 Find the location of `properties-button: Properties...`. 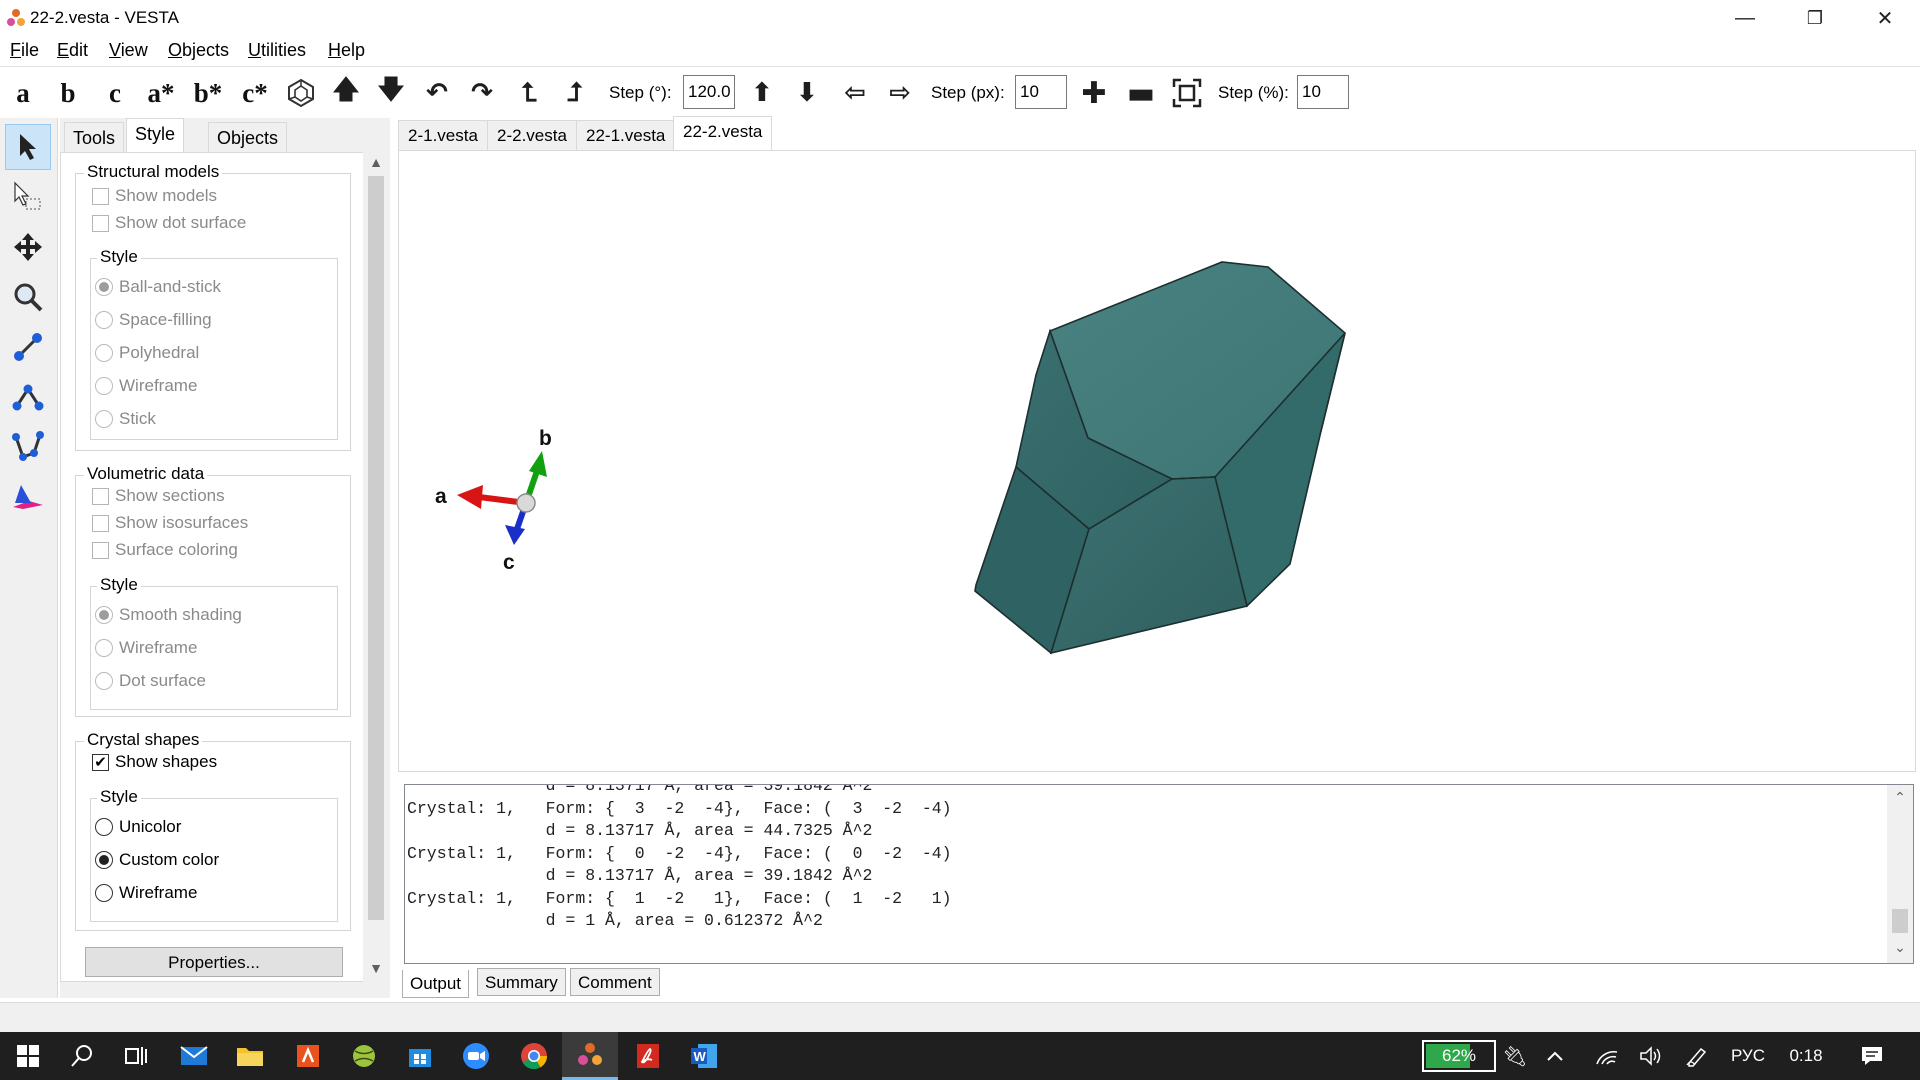

properties-button: Properties... is located at coordinates (214, 962).